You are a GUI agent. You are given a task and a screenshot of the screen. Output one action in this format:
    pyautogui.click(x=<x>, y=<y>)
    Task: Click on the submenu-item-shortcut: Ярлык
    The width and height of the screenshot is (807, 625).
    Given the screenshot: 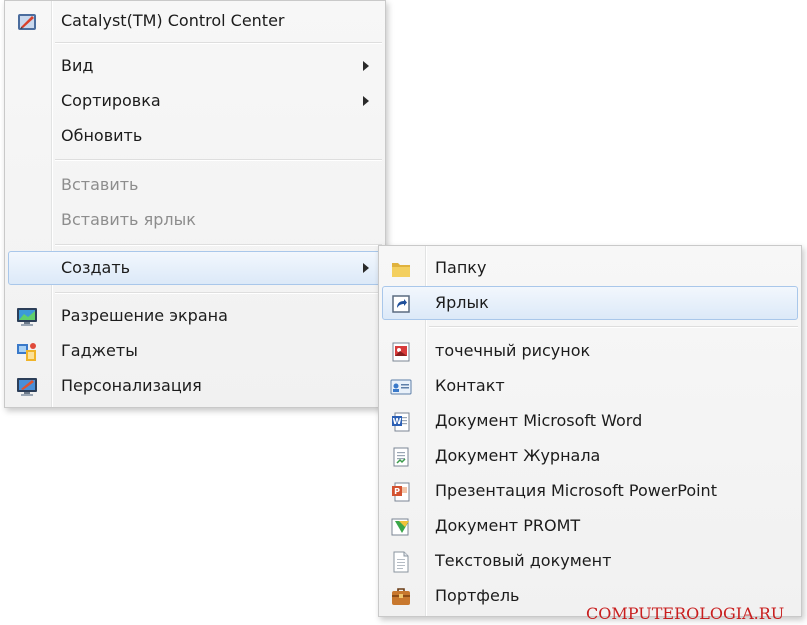 What is the action you would take?
    pyautogui.click(x=590, y=303)
    